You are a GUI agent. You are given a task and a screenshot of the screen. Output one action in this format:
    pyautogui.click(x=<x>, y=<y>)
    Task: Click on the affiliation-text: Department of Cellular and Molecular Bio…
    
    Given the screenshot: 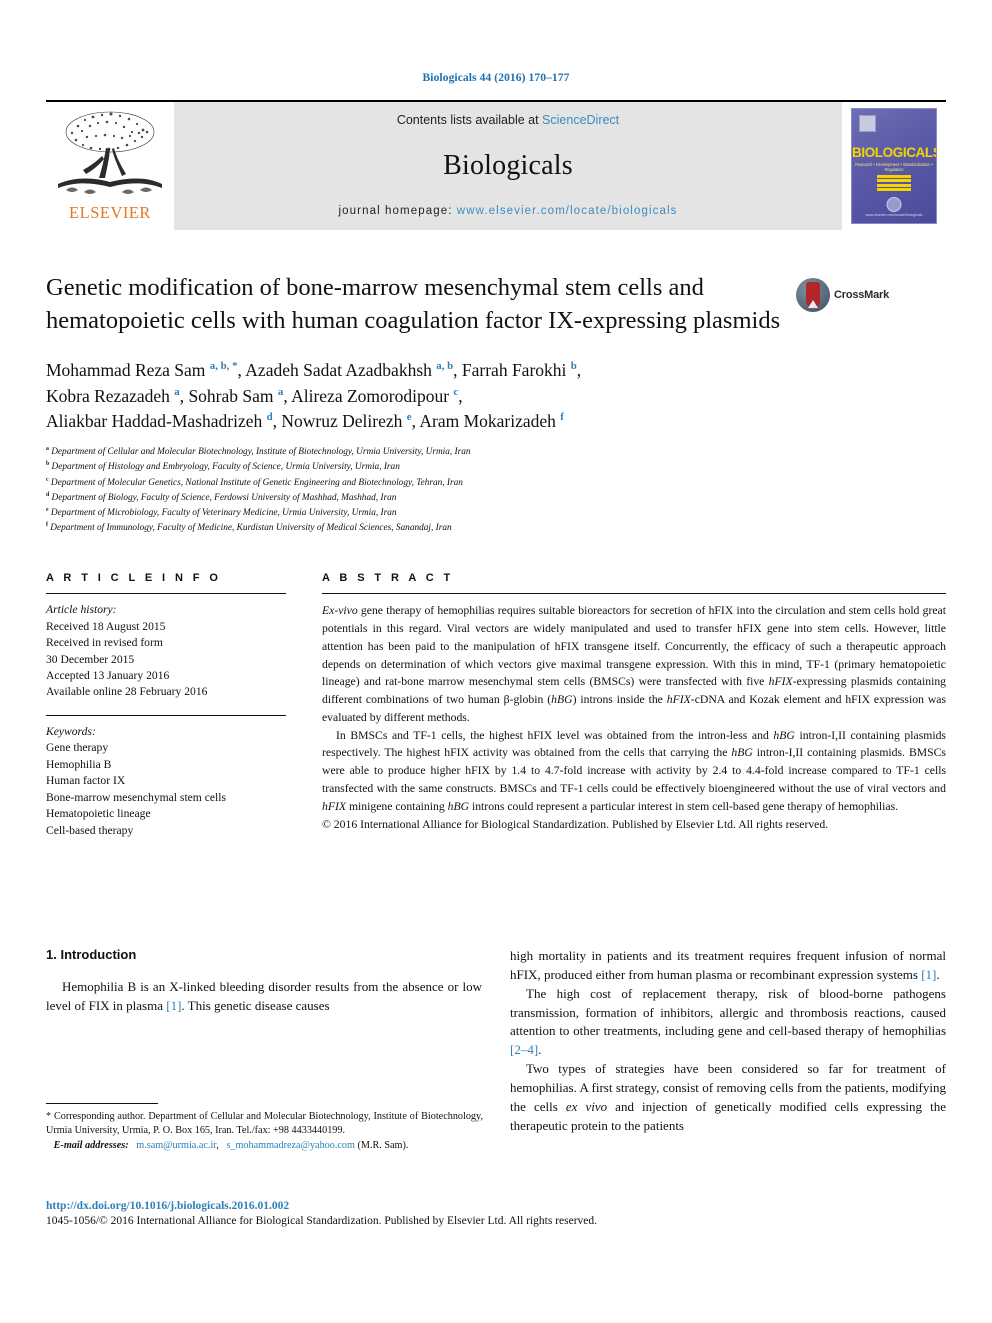 What is the action you would take?
    pyautogui.click(x=261, y=452)
    